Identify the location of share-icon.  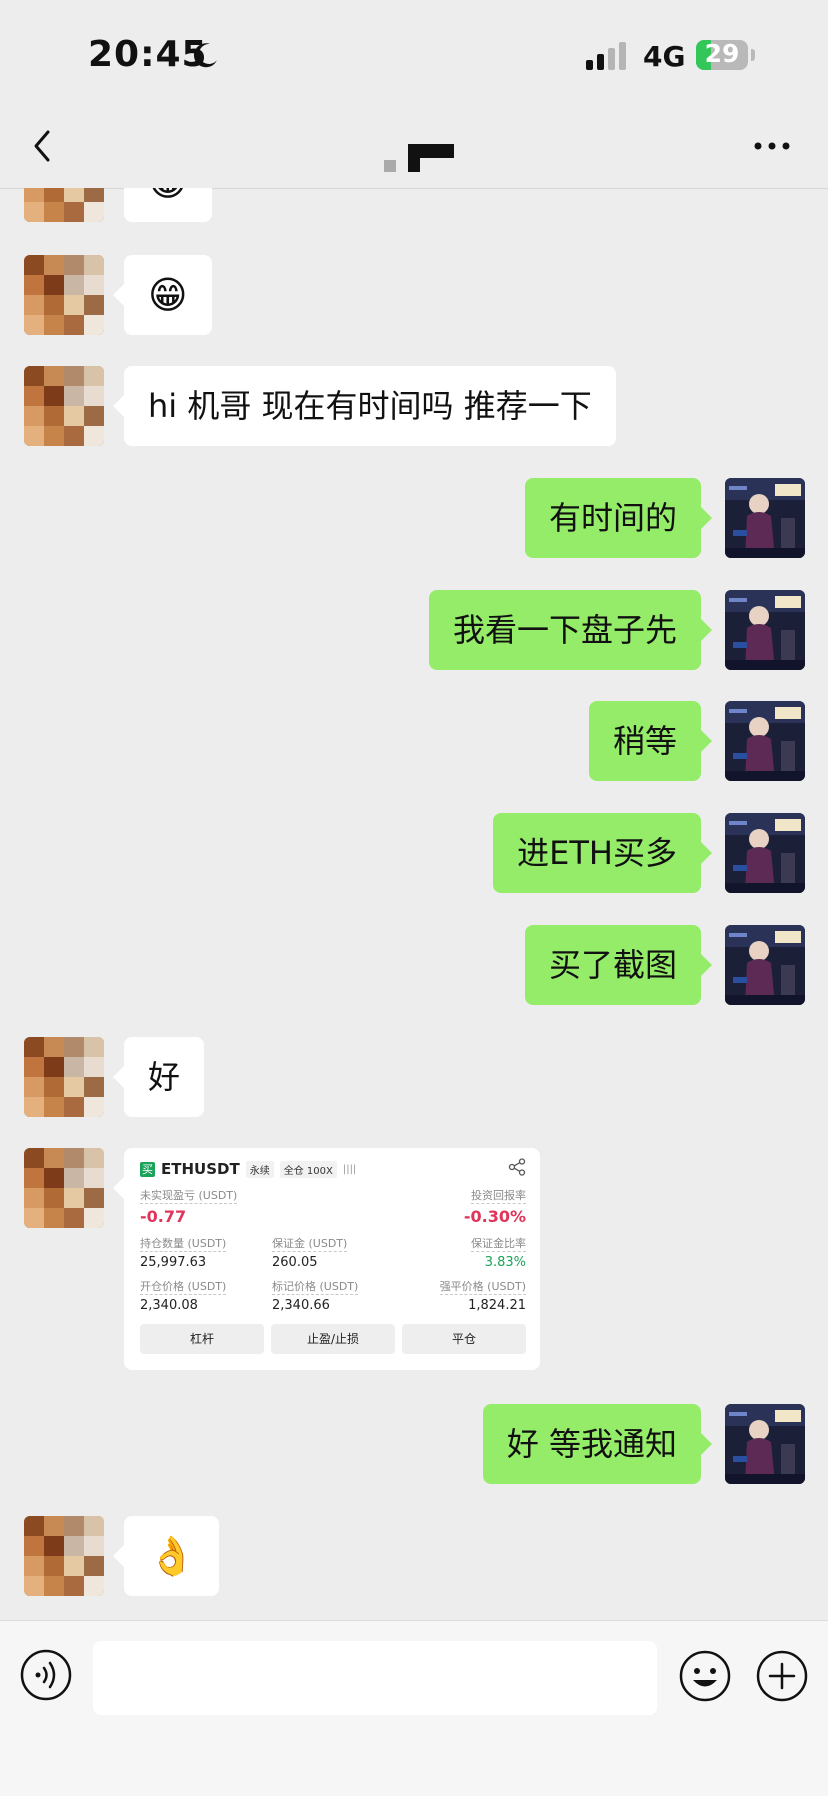
(517, 1167).